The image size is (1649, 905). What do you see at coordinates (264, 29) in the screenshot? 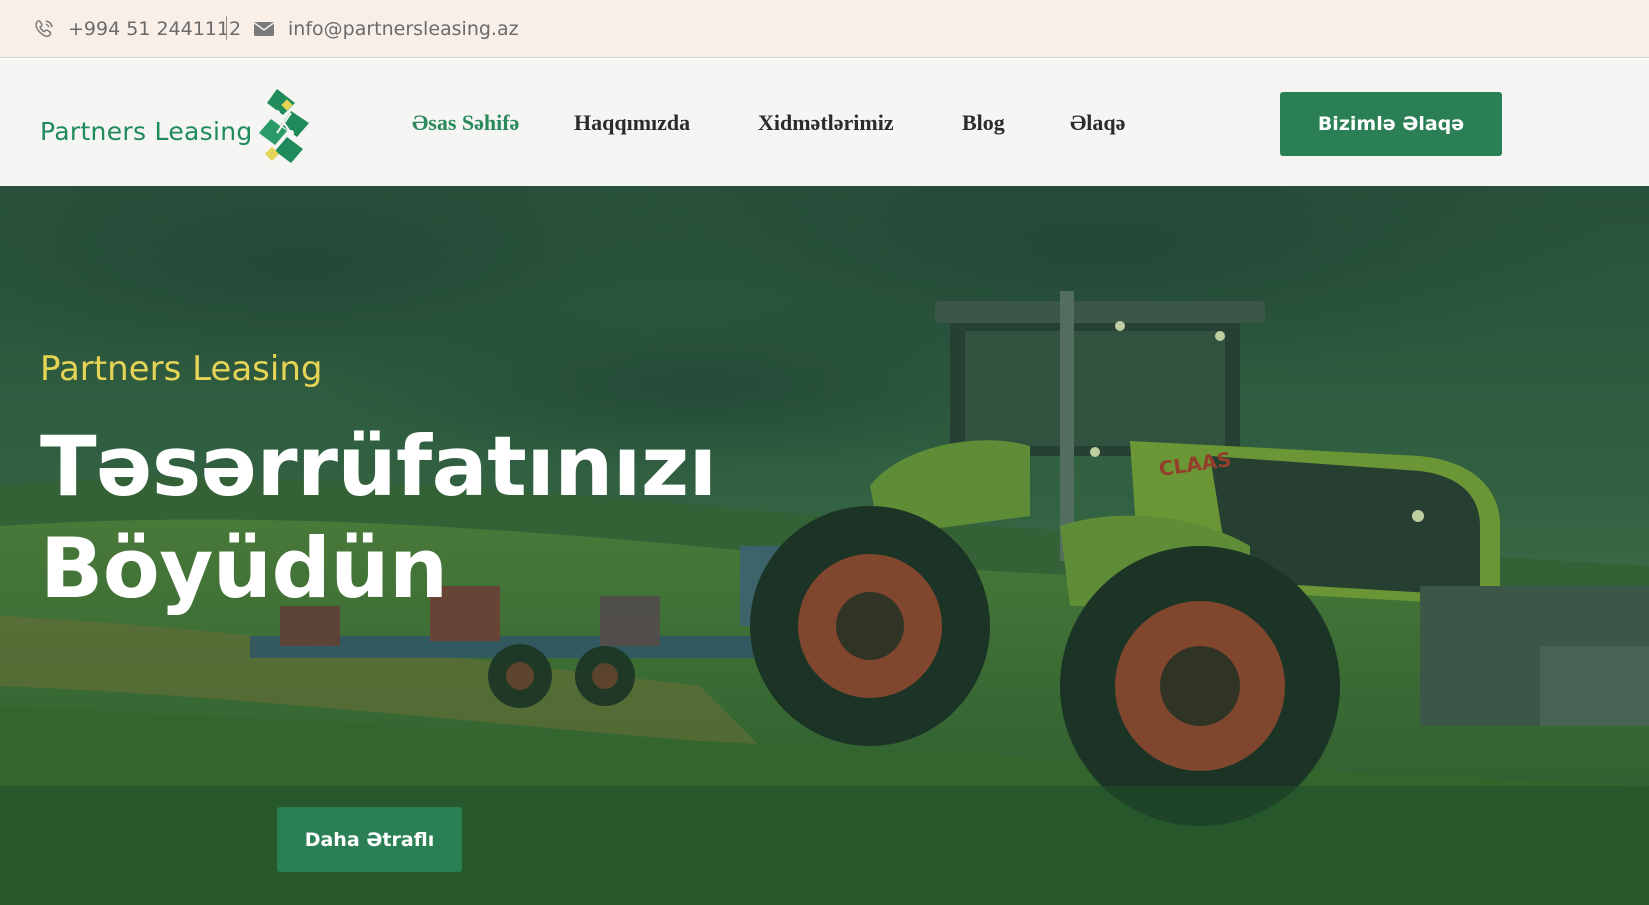
I see `envelope-icon` at bounding box center [264, 29].